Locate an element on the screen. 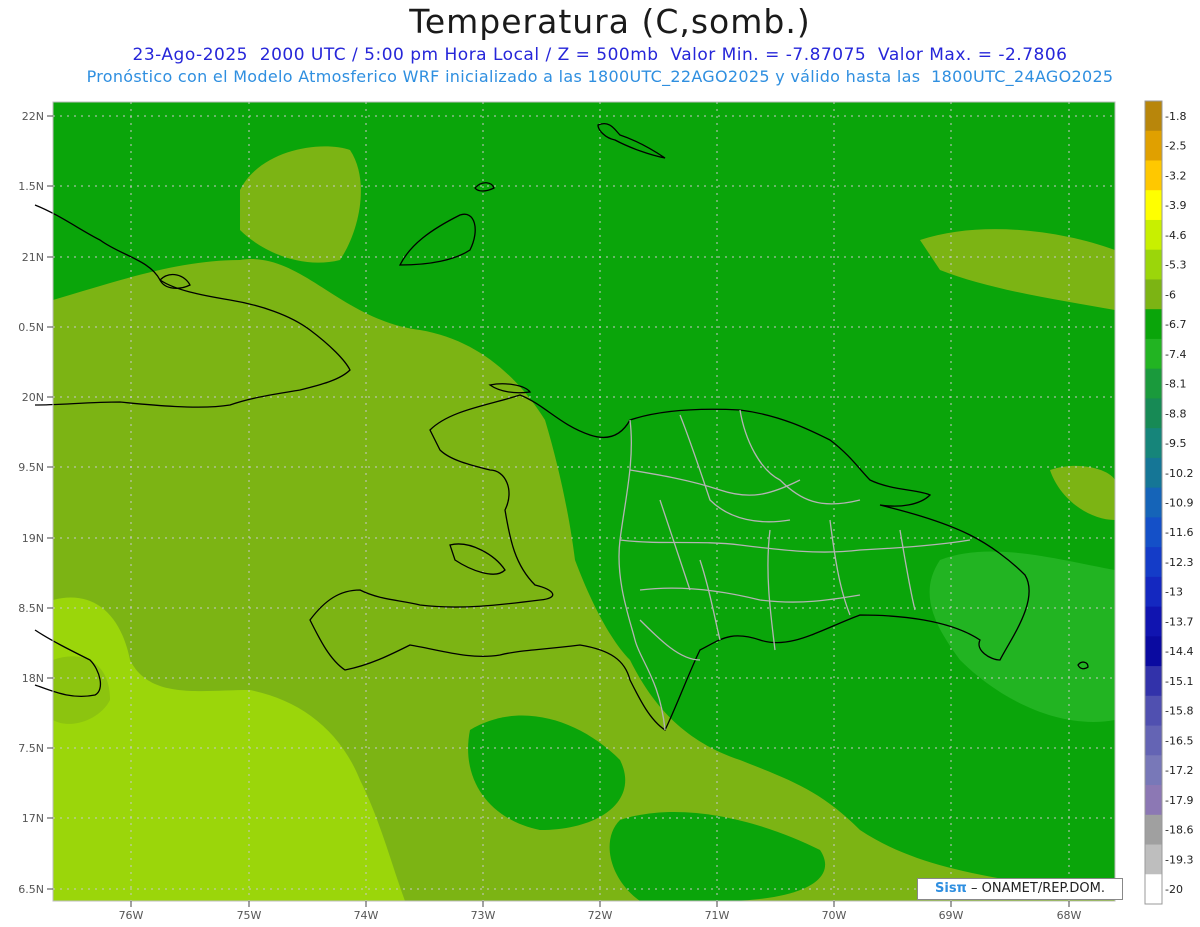  lat-label: 17N is located at coordinates (33, 818).